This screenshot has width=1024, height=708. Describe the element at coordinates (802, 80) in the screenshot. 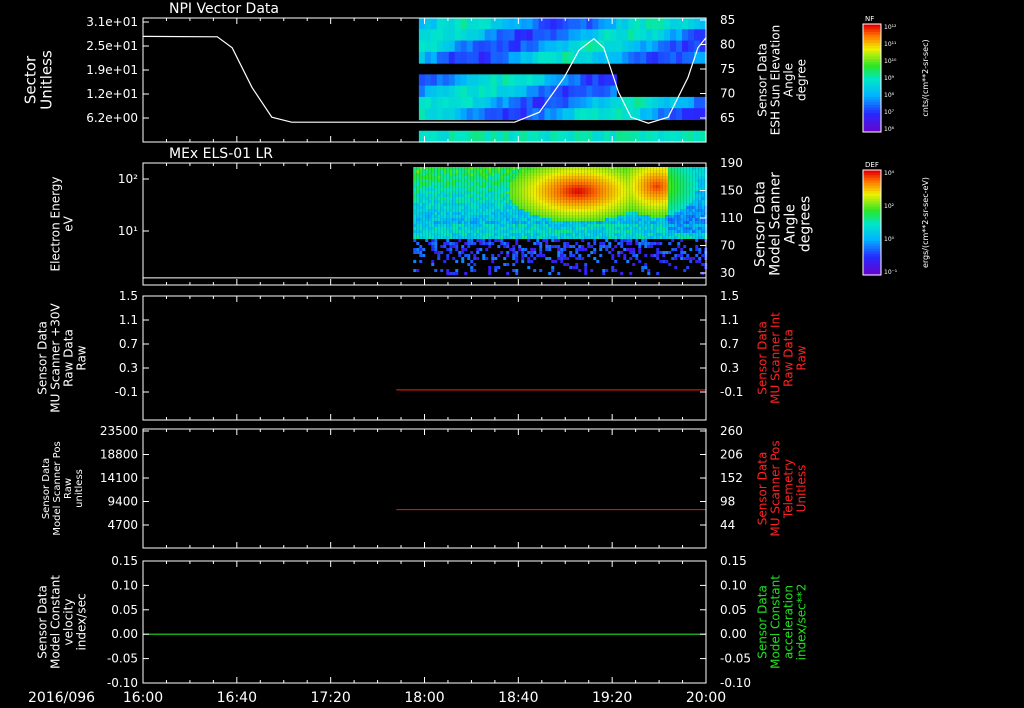

I see `right-axis-title-1-line: degree` at that location.